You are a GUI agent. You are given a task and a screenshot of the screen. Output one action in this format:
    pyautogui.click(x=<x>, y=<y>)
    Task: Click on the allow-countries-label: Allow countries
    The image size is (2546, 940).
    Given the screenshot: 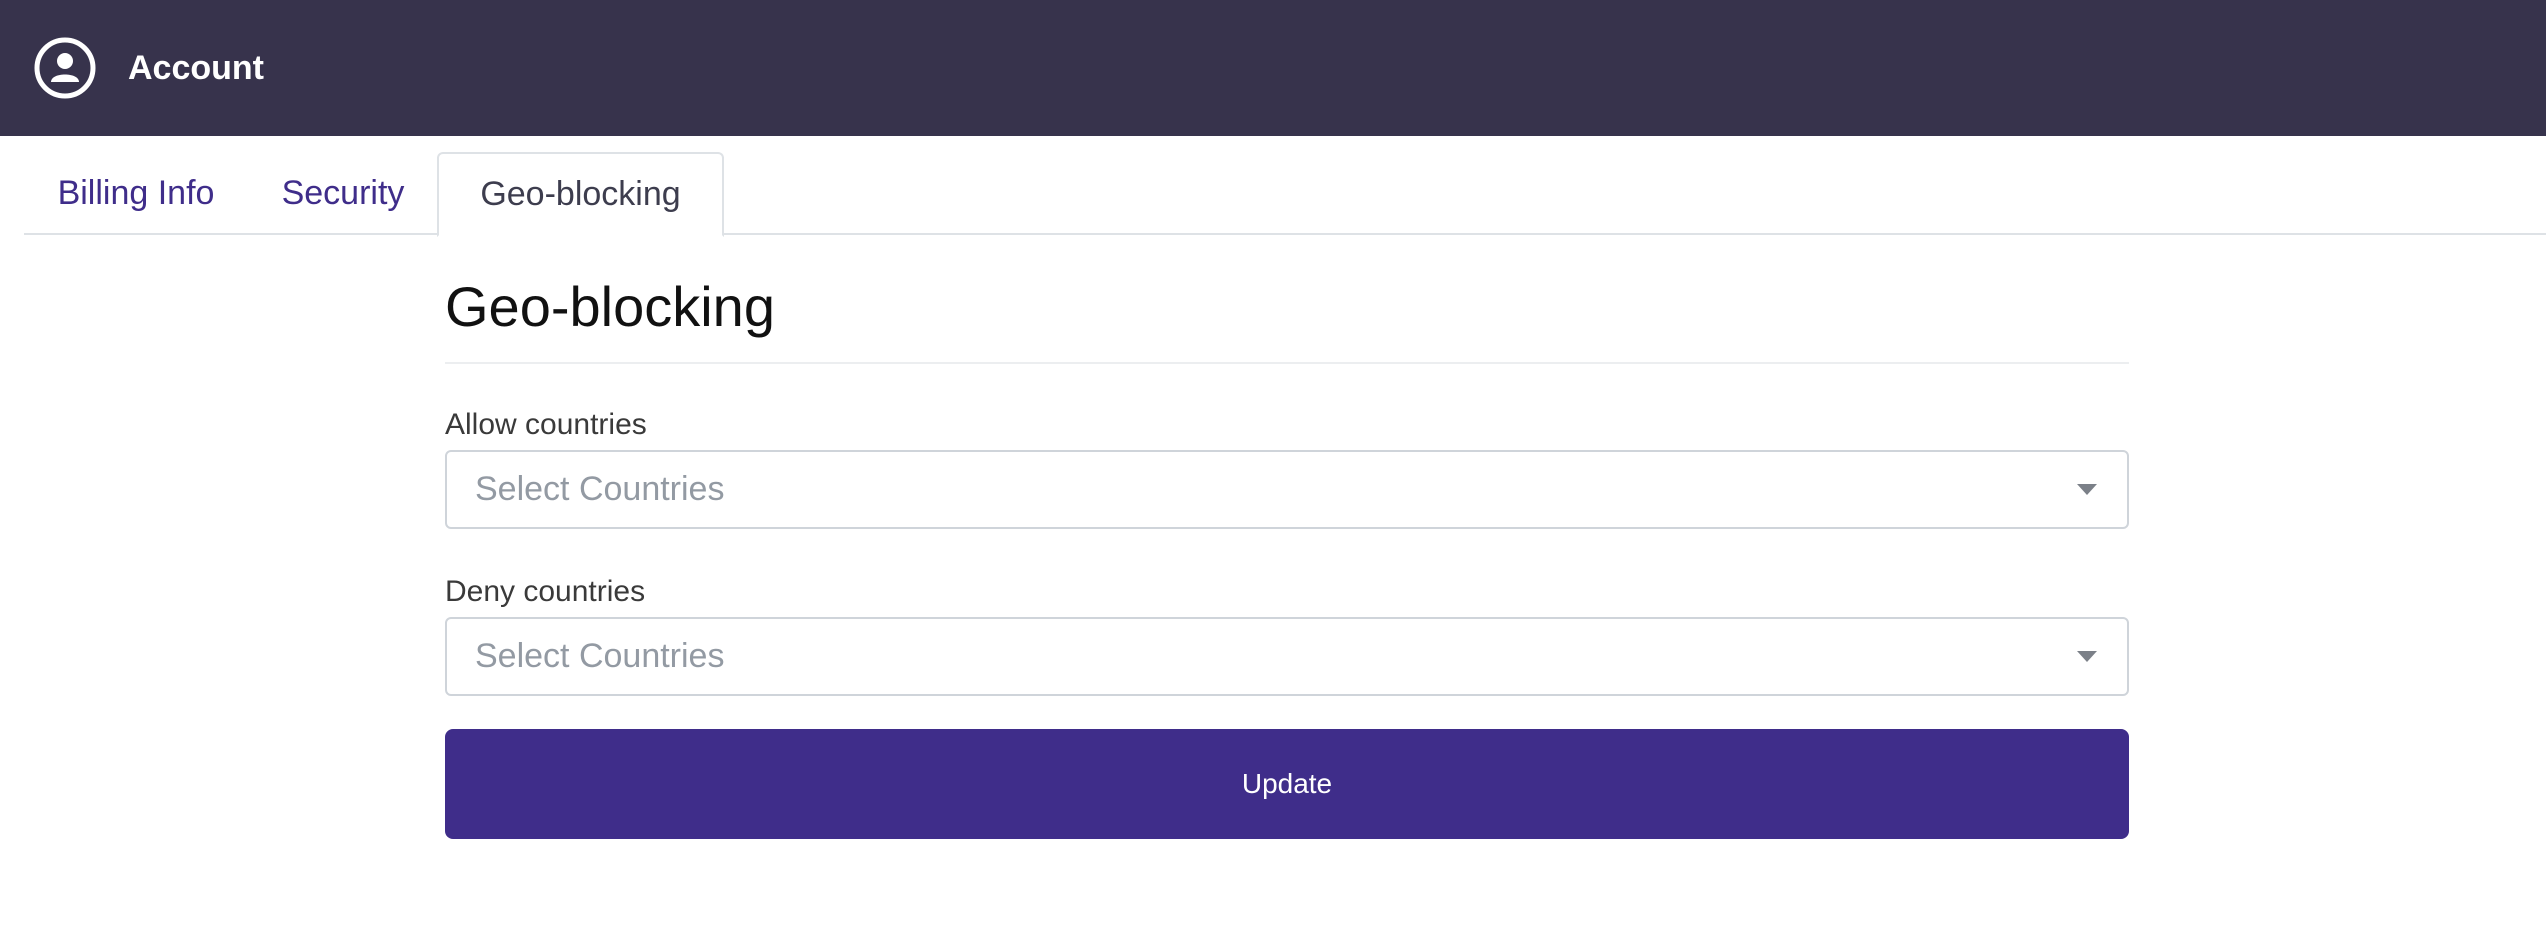 What is the action you would take?
    pyautogui.click(x=546, y=425)
    